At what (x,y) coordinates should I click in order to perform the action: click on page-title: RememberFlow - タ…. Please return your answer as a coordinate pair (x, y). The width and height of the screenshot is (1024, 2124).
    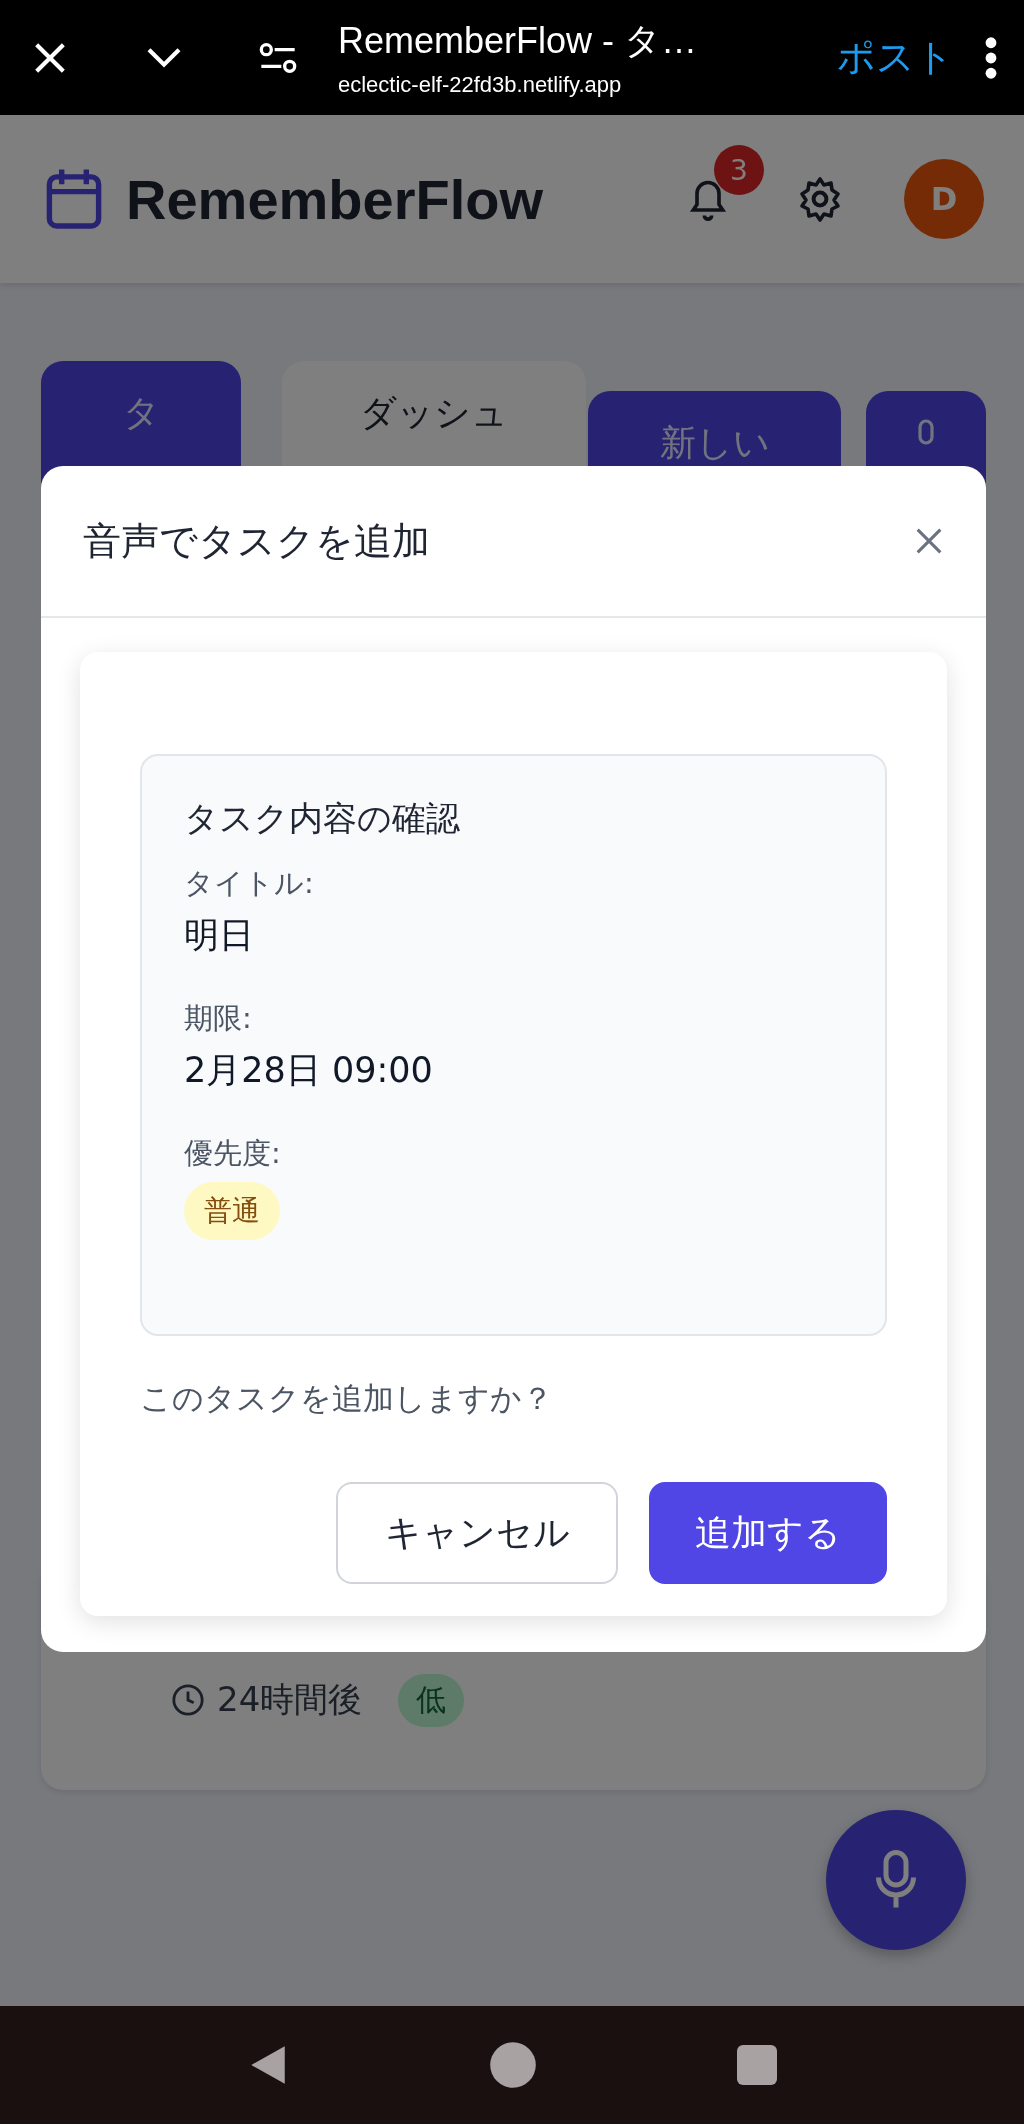
    Looking at the image, I should click on (518, 41).